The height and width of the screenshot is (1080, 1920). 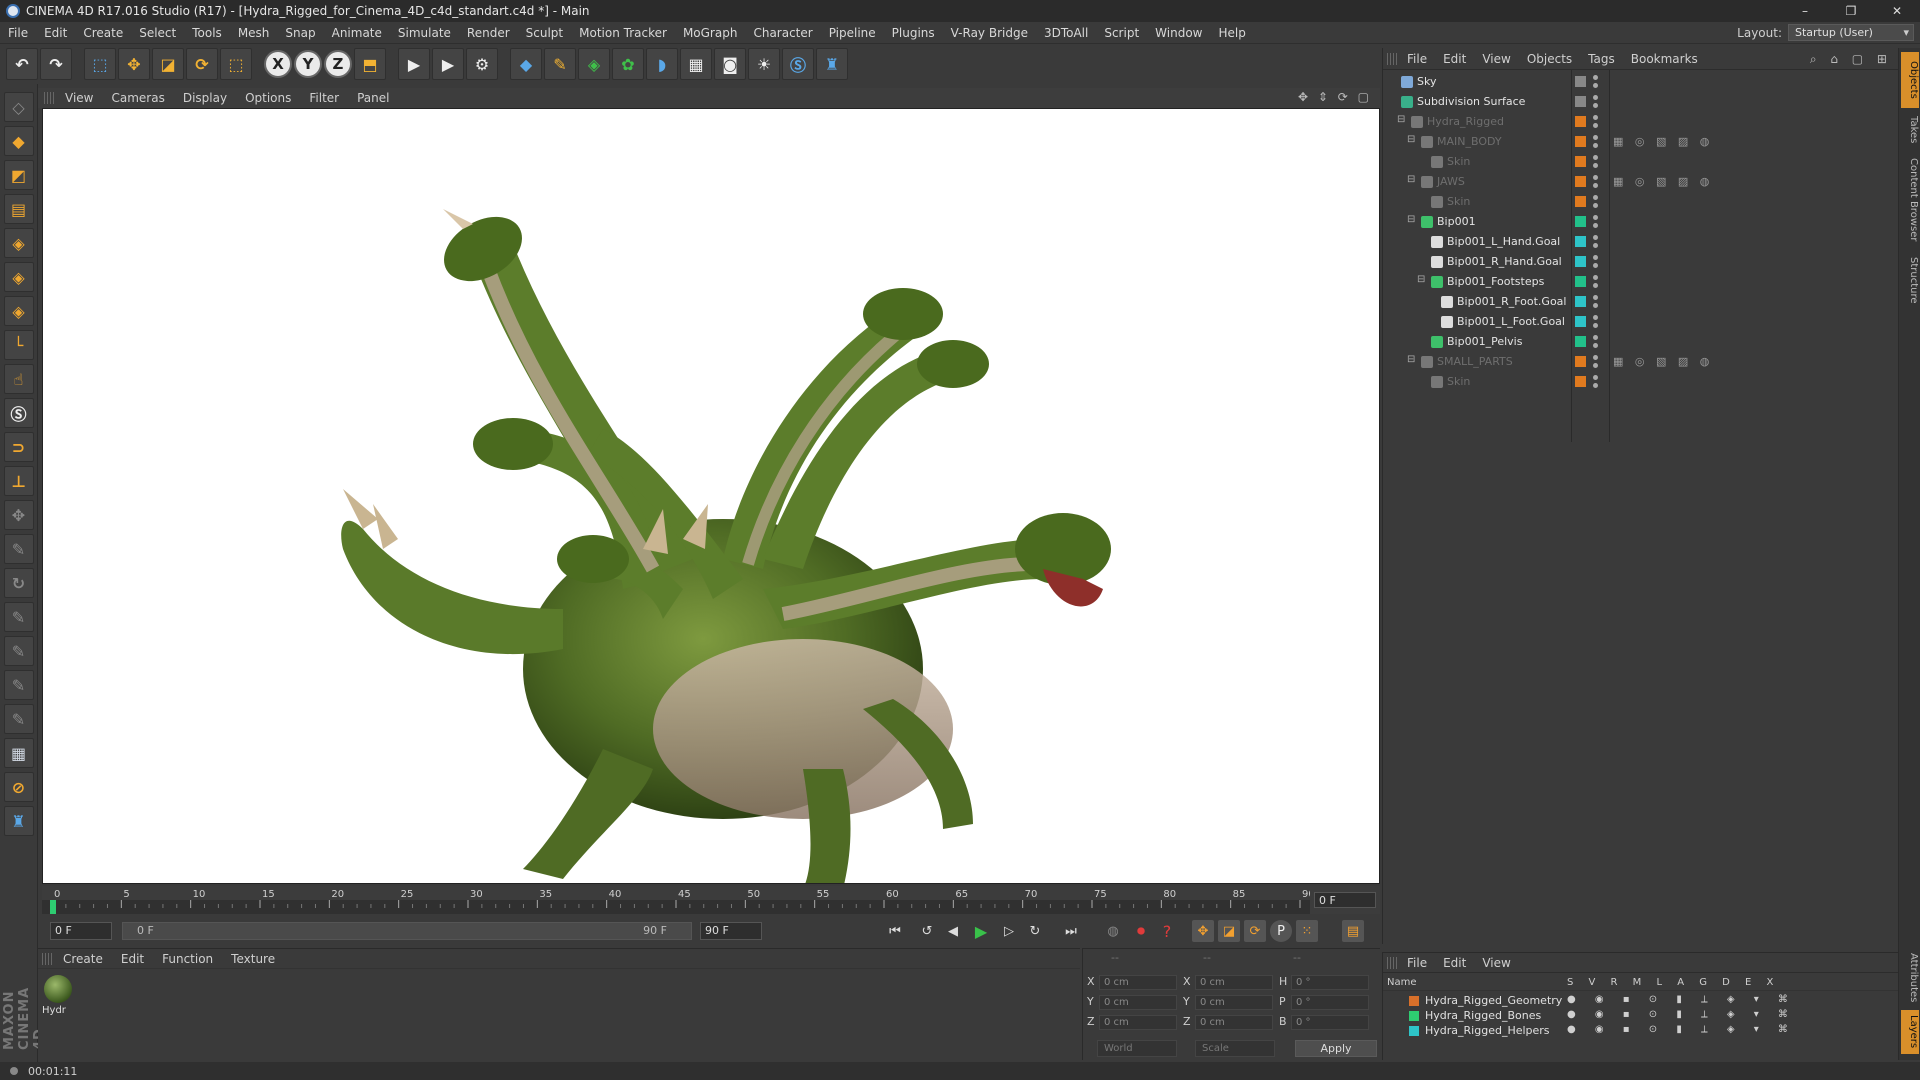 What do you see at coordinates (1035, 931) in the screenshot?
I see `next-key-icon: ↻` at bounding box center [1035, 931].